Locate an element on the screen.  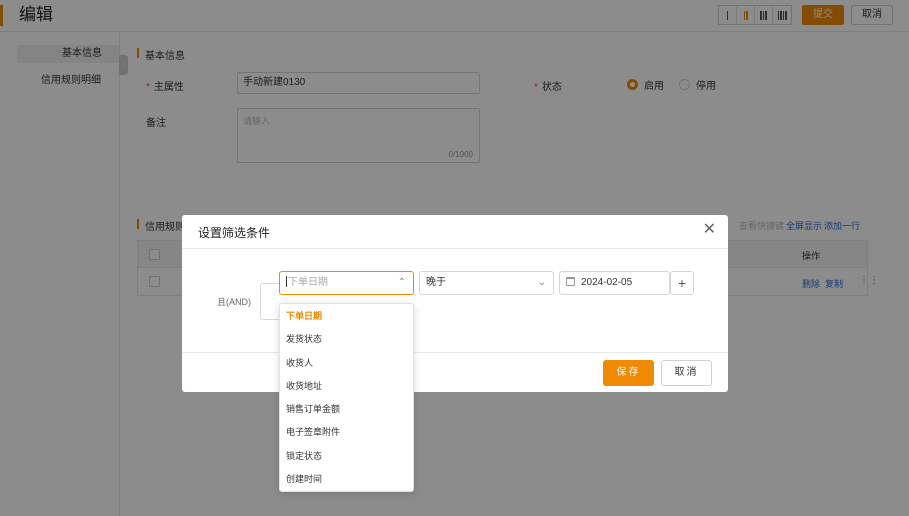
dropdown-option-lock-status: 锁定状态 is located at coordinates (346, 456).